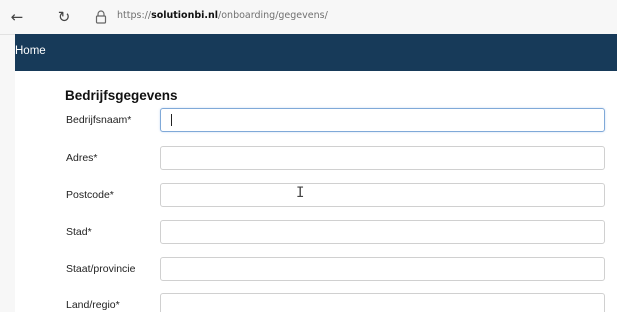 The width and height of the screenshot is (617, 312). I want to click on form-row-staat: Staat/provincie, so click(316, 271).